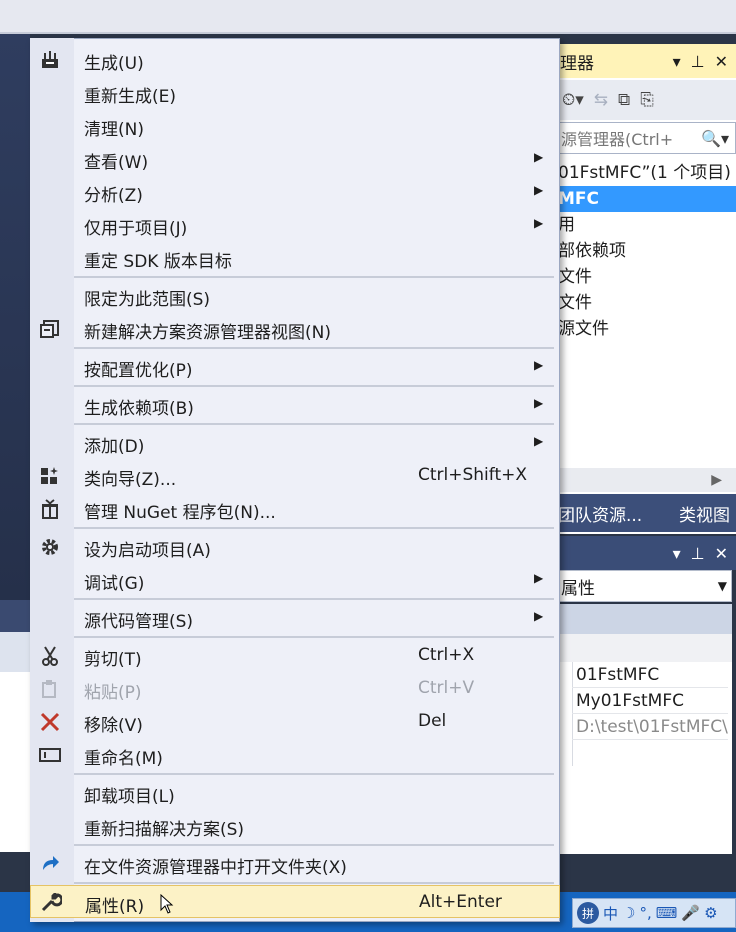 The image size is (736, 932). Describe the element at coordinates (50, 509) in the screenshot. I see `nuget-icon` at that location.